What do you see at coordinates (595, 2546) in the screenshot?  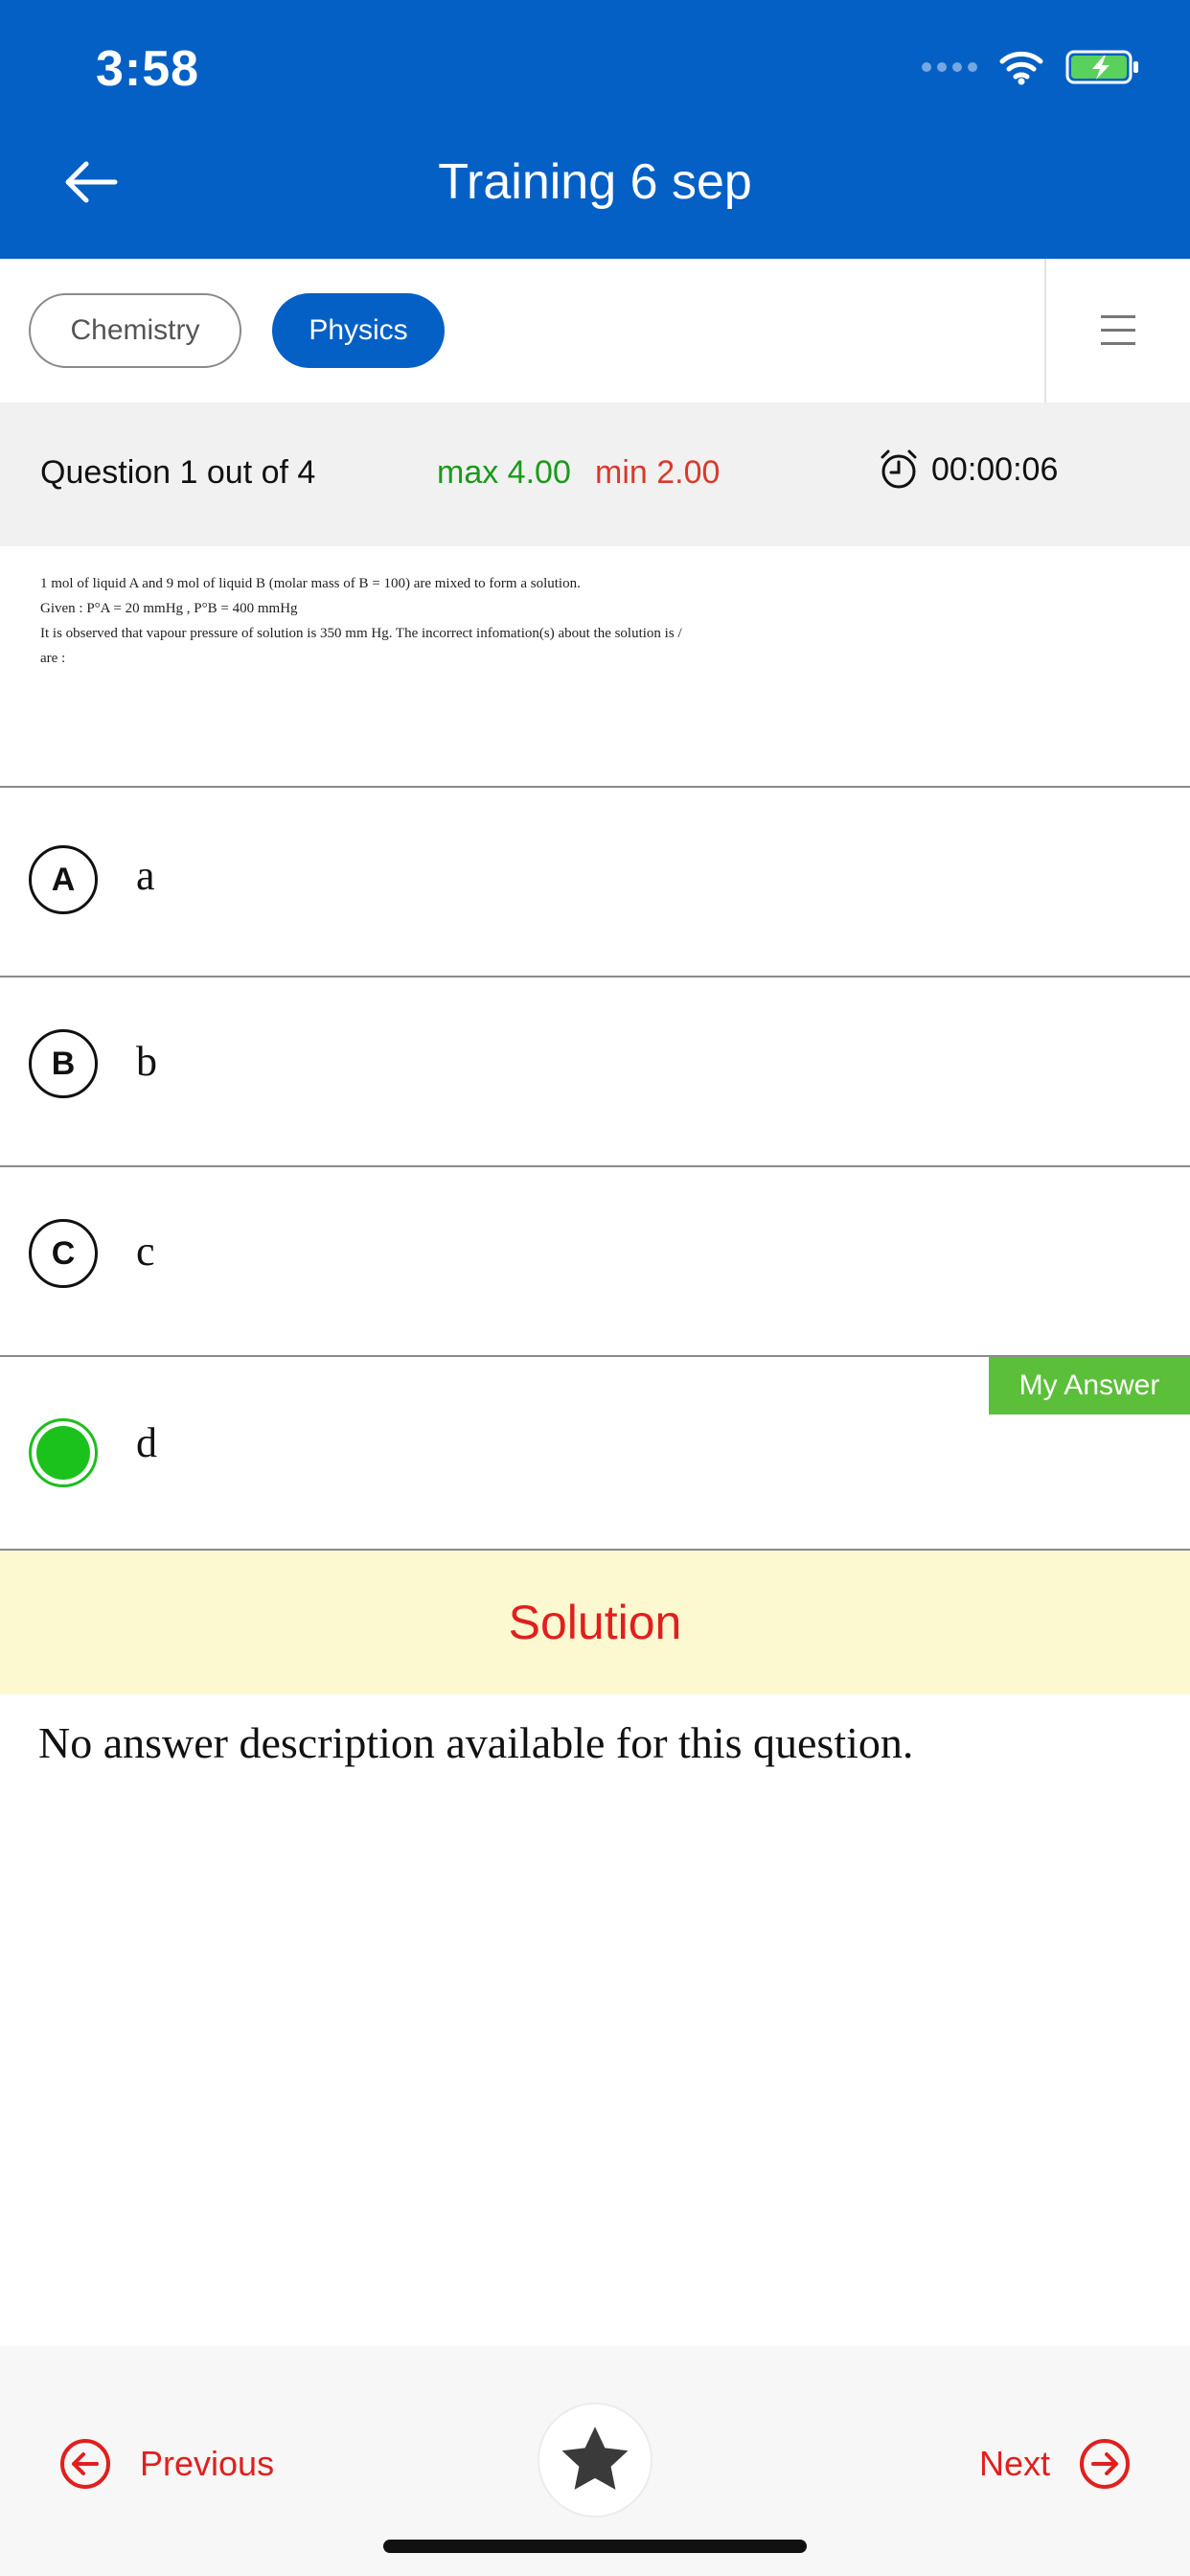 I see `home-indicator` at bounding box center [595, 2546].